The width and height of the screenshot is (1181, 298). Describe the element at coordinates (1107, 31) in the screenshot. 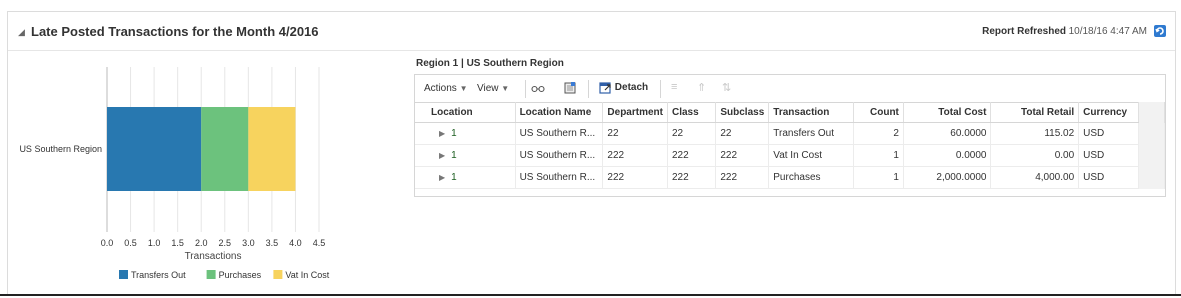

I see `refresh-timestamp: 10/18/16 4:47 AM` at that location.